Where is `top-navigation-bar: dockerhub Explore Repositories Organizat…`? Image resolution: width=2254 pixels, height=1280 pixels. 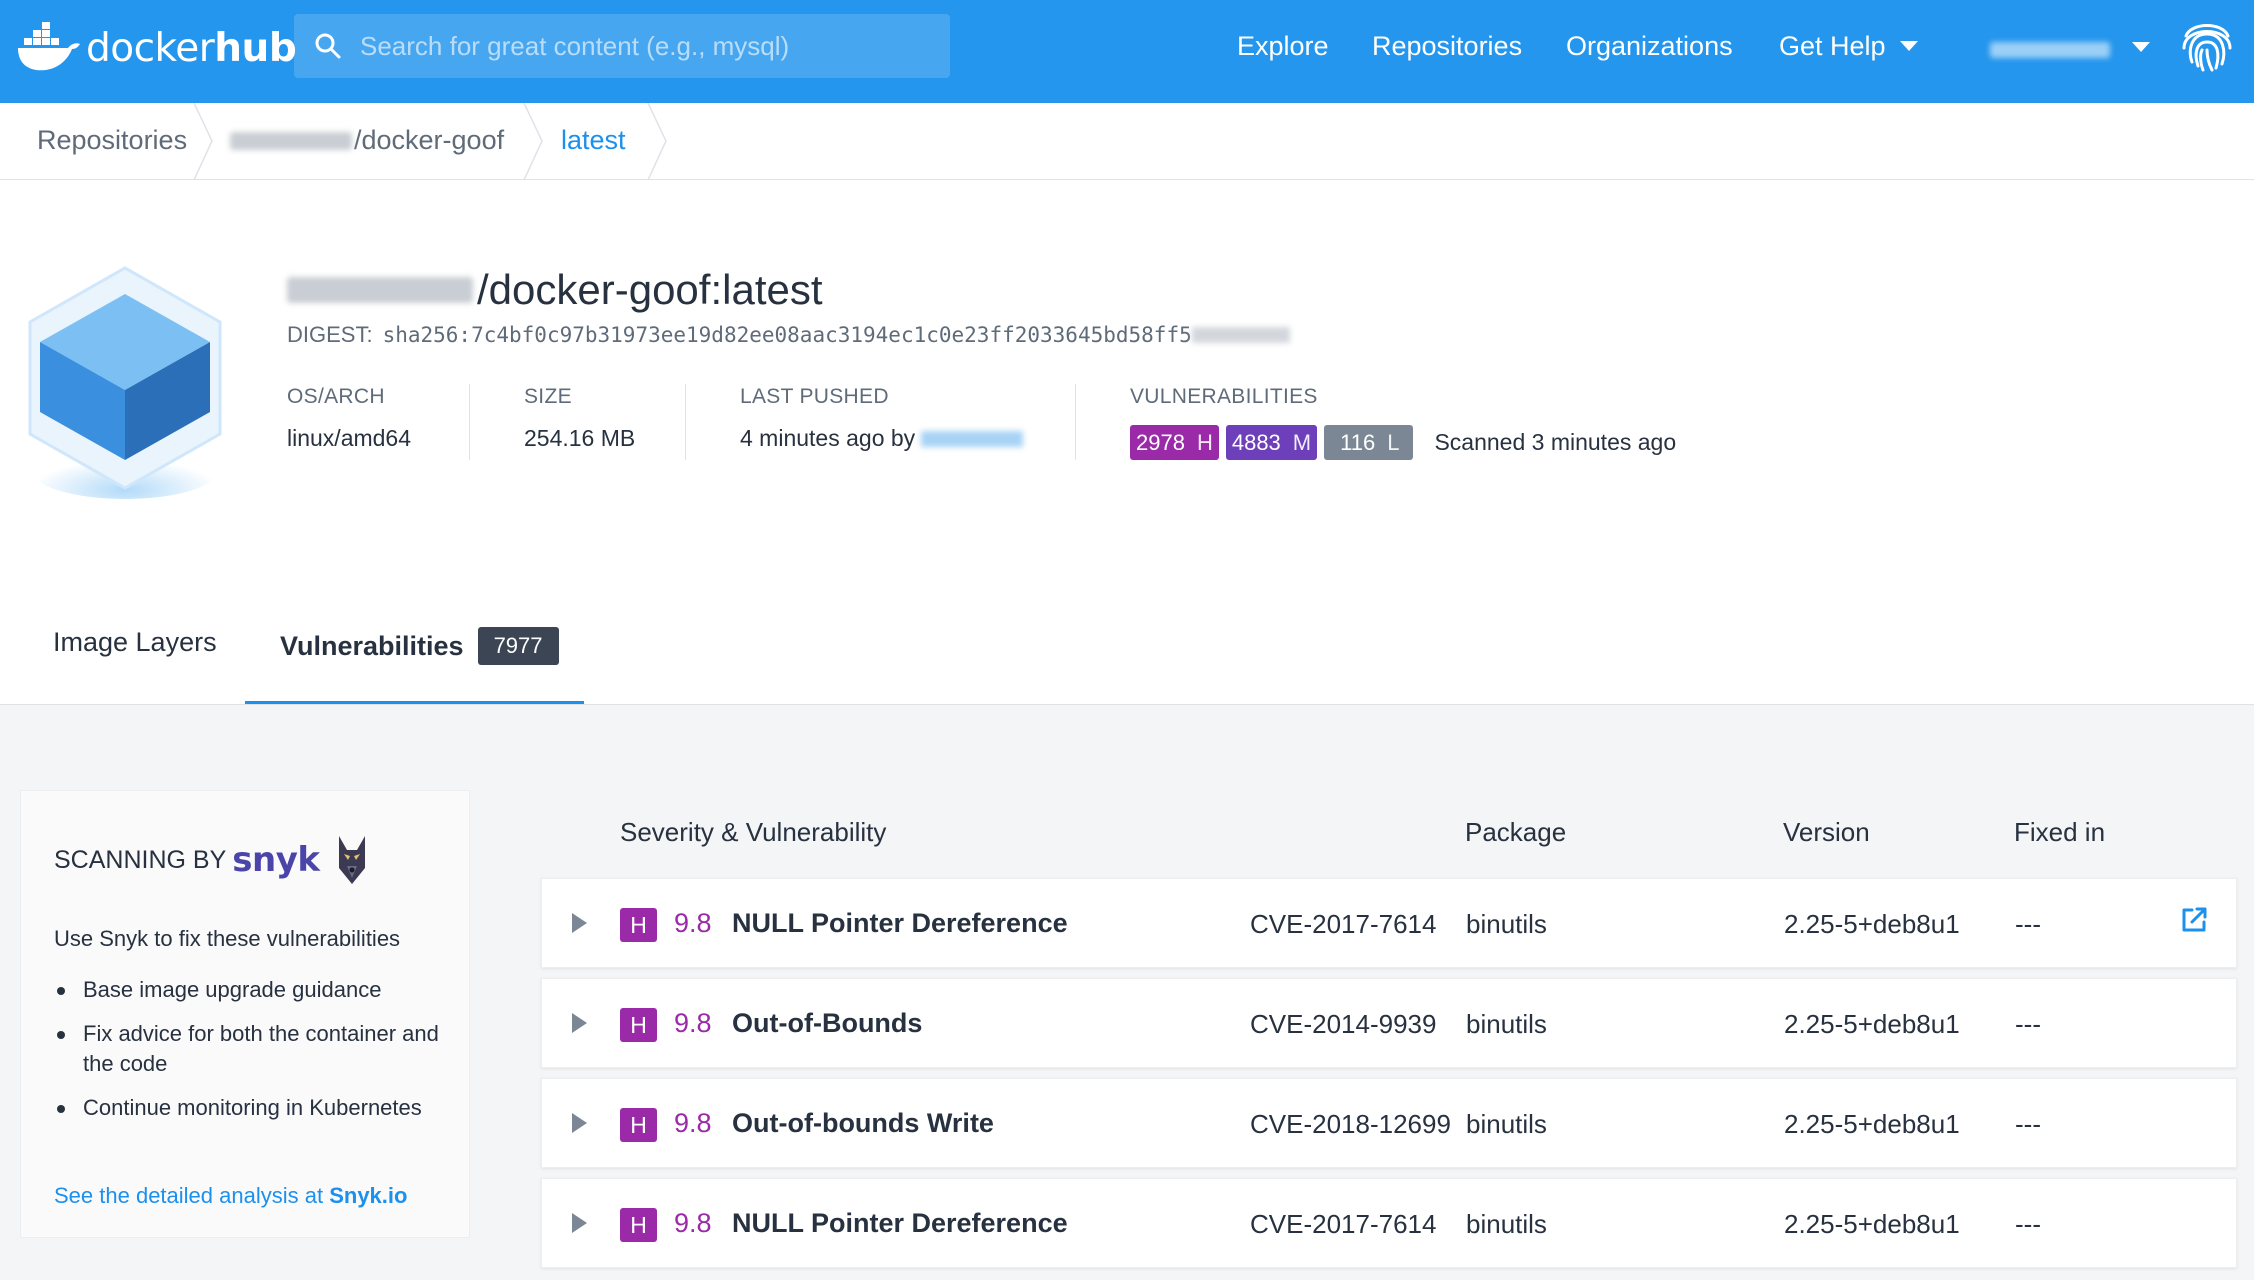
top-navigation-bar: dockerhub Explore Repositories Organizat… is located at coordinates (1127, 51).